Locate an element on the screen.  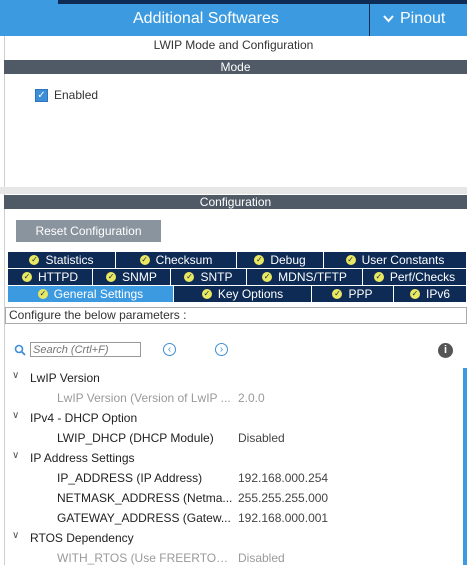
param-value: 192.168.000.001 is located at coordinates (283, 518).